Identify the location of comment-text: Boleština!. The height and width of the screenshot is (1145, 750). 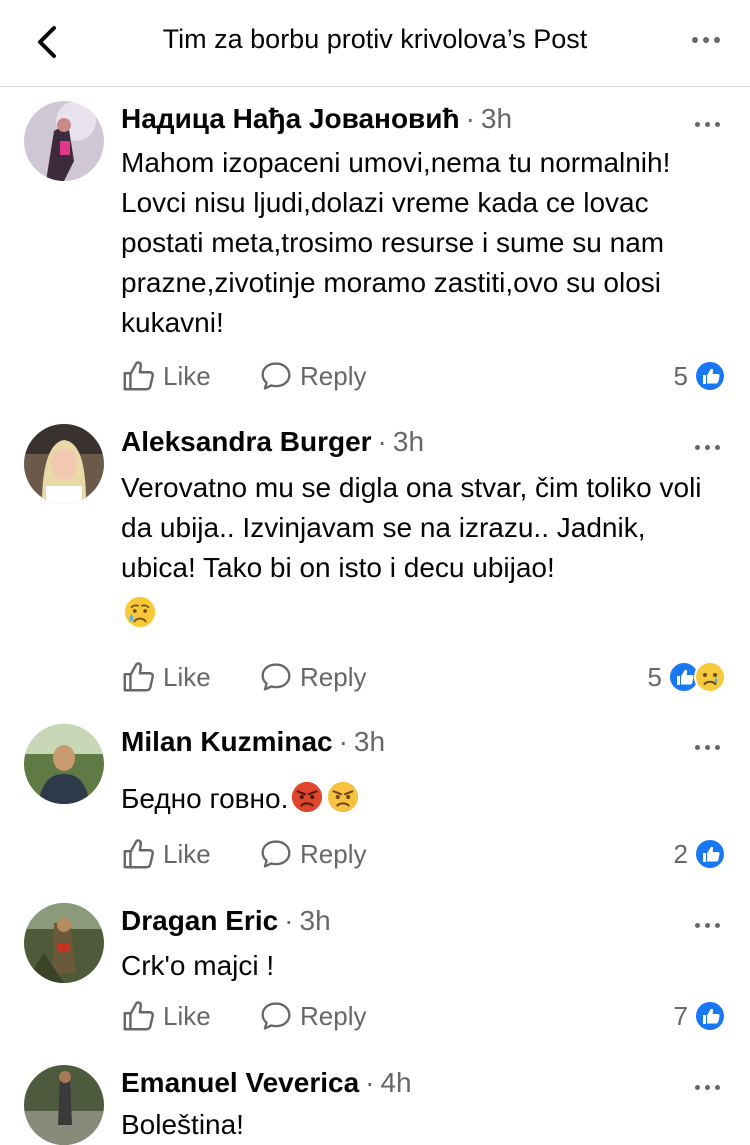
(182, 1124).